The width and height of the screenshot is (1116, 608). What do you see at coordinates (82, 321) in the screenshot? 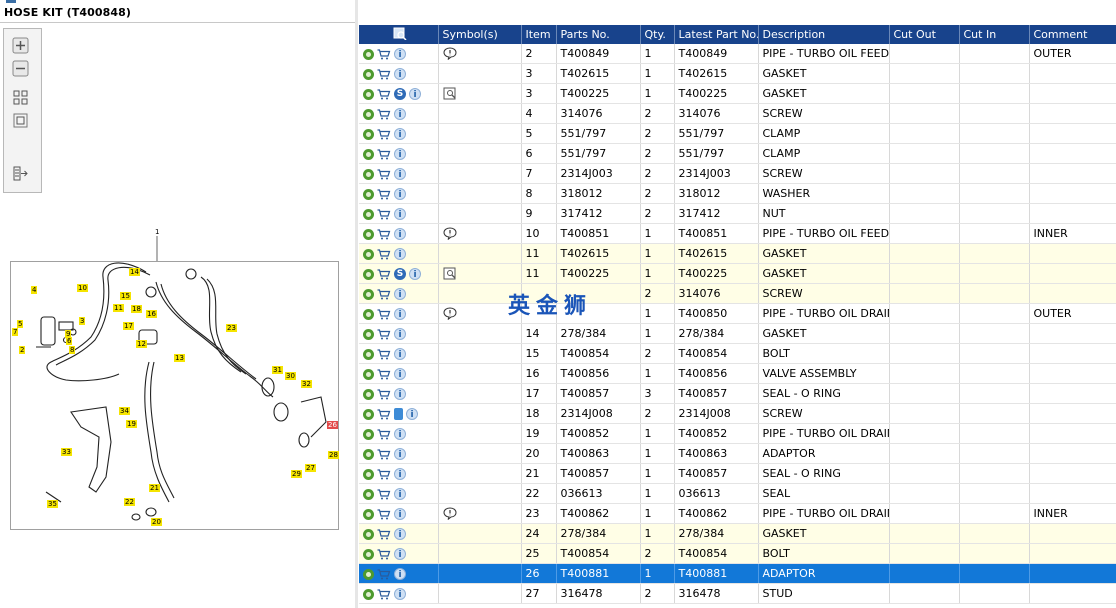
I see `callout-label: 3` at bounding box center [82, 321].